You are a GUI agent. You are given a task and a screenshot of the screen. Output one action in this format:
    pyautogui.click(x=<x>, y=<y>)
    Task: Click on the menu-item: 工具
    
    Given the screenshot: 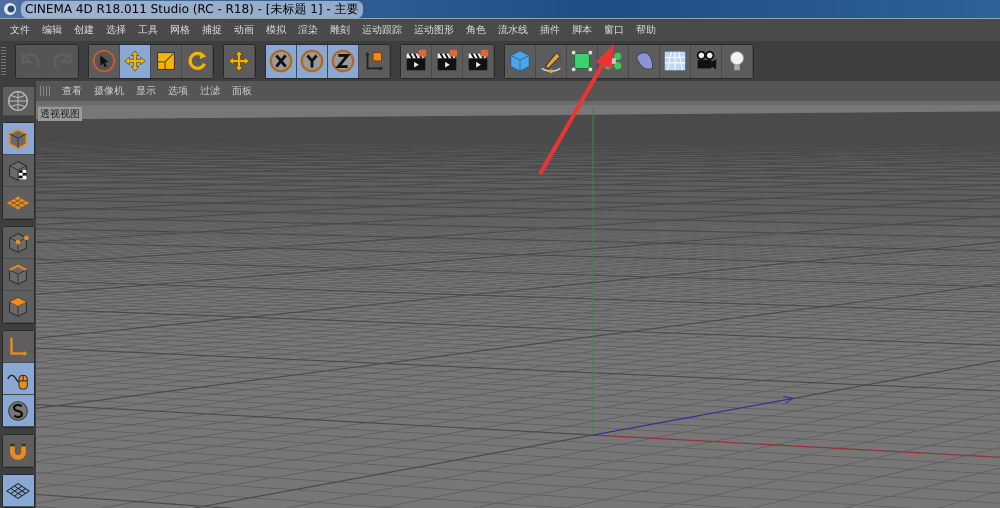 What is the action you would take?
    pyautogui.click(x=148, y=30)
    